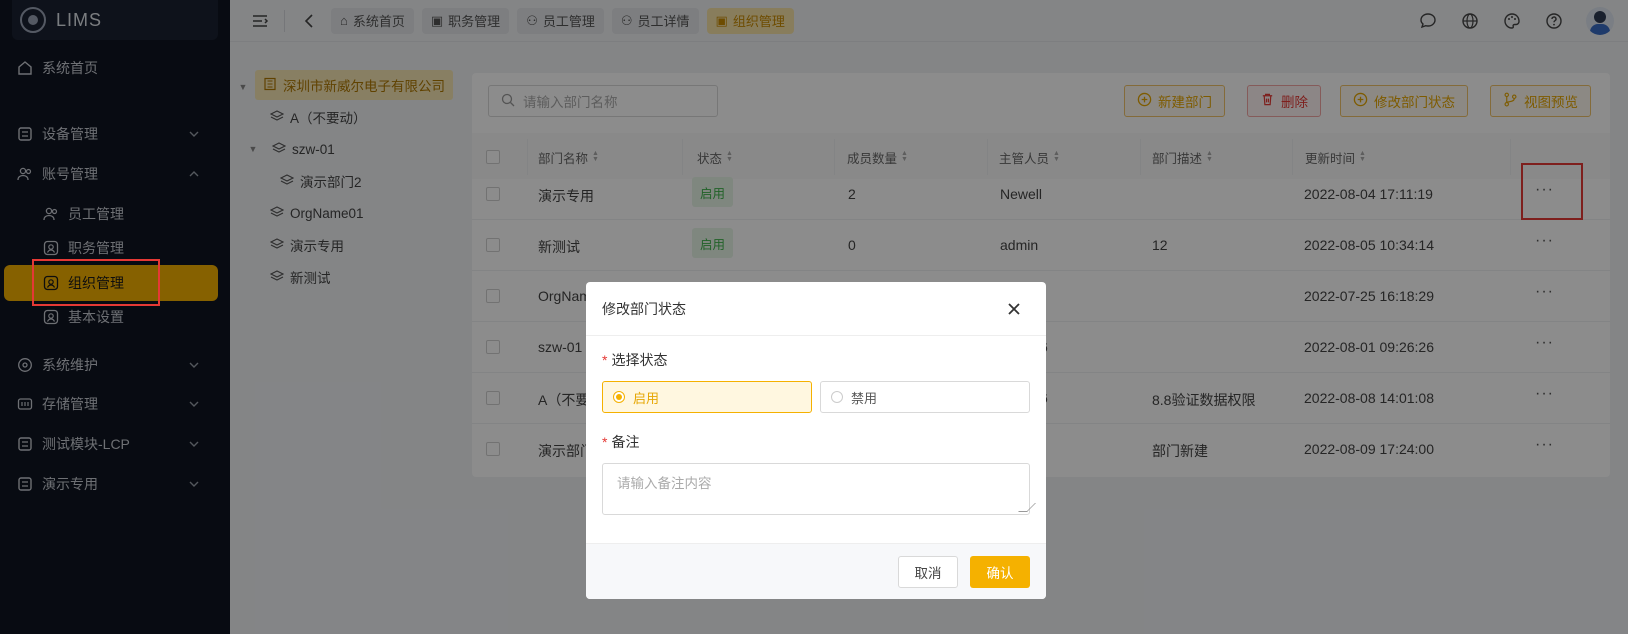 The height and width of the screenshot is (634, 1628). I want to click on radio-unchecked-icon, so click(837, 397).